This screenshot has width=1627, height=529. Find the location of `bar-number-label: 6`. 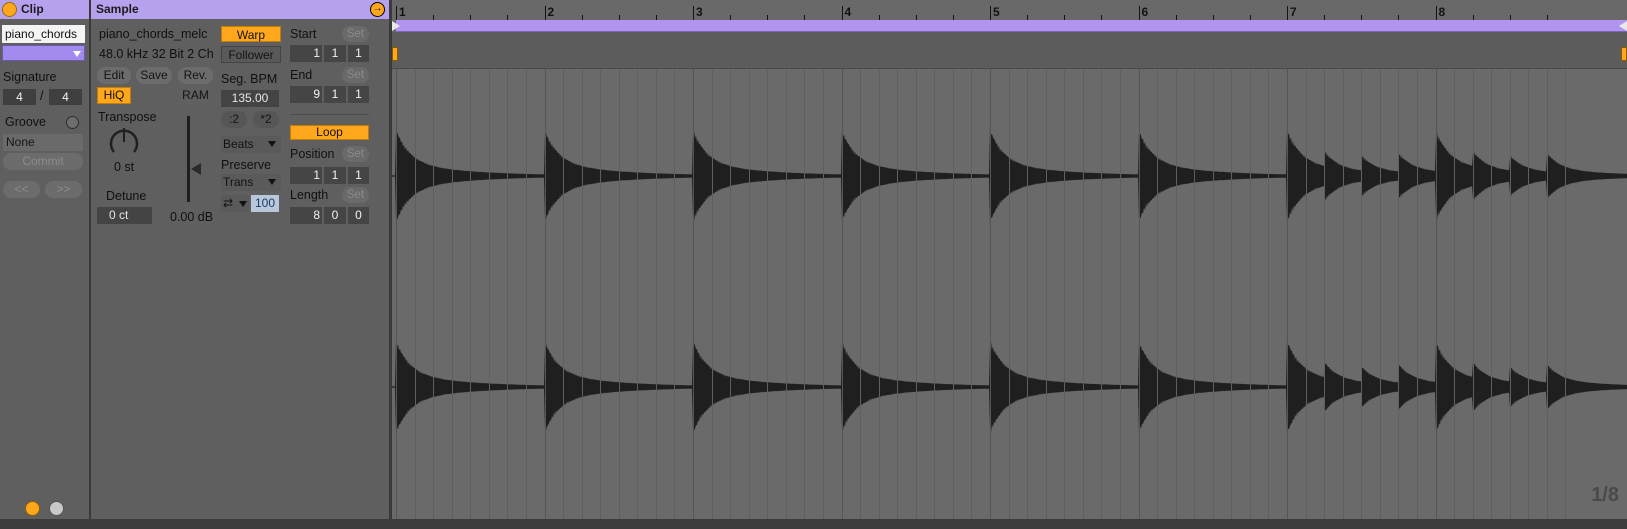

bar-number-label: 6 is located at coordinates (1145, 12).